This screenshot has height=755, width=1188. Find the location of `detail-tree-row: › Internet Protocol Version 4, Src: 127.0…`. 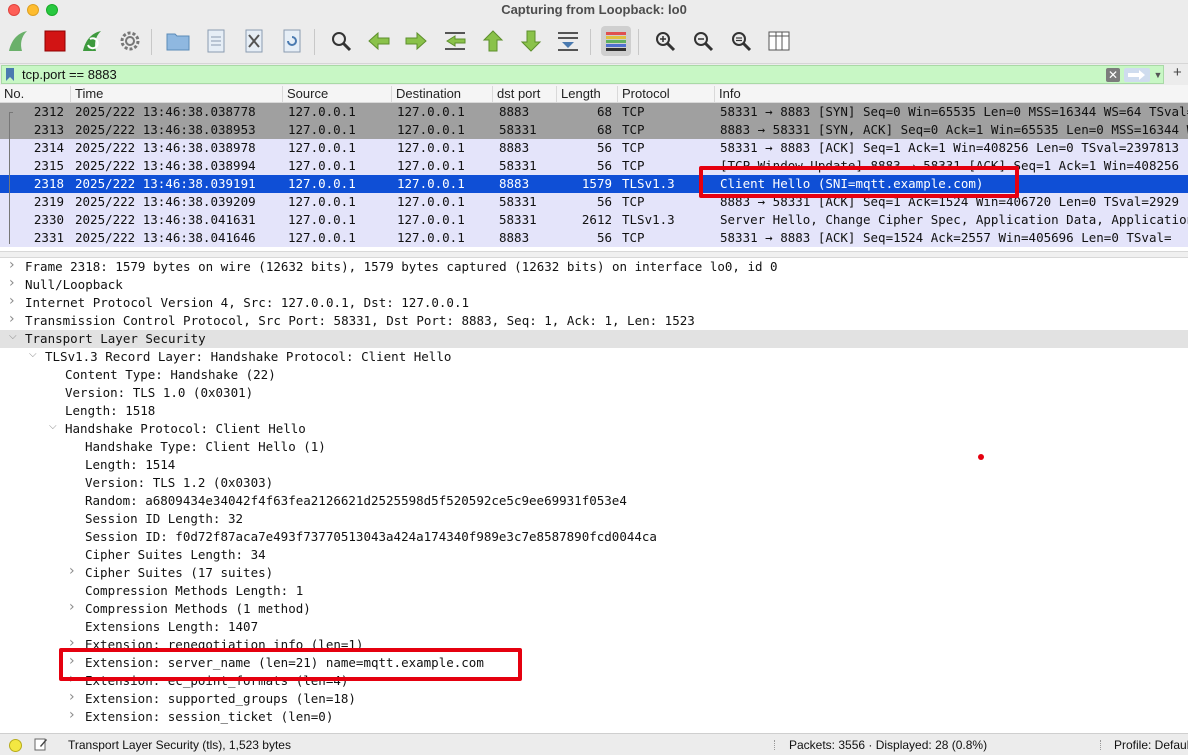

detail-tree-row: › Internet Protocol Version 4, Src: 127.0… is located at coordinates (594, 302).